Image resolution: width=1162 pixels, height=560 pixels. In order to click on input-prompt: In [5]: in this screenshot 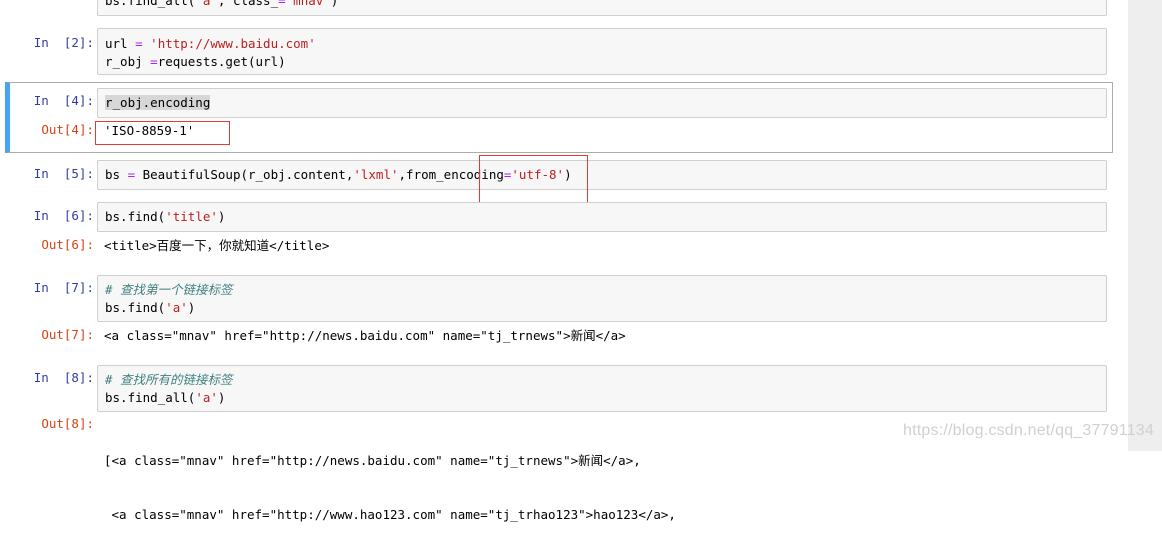, I will do `click(63, 173)`.